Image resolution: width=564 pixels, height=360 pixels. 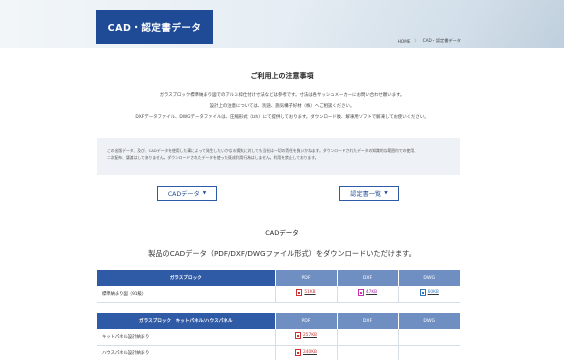 I want to click on row-name: ハウスパネル設計納まり, so click(x=186, y=352).